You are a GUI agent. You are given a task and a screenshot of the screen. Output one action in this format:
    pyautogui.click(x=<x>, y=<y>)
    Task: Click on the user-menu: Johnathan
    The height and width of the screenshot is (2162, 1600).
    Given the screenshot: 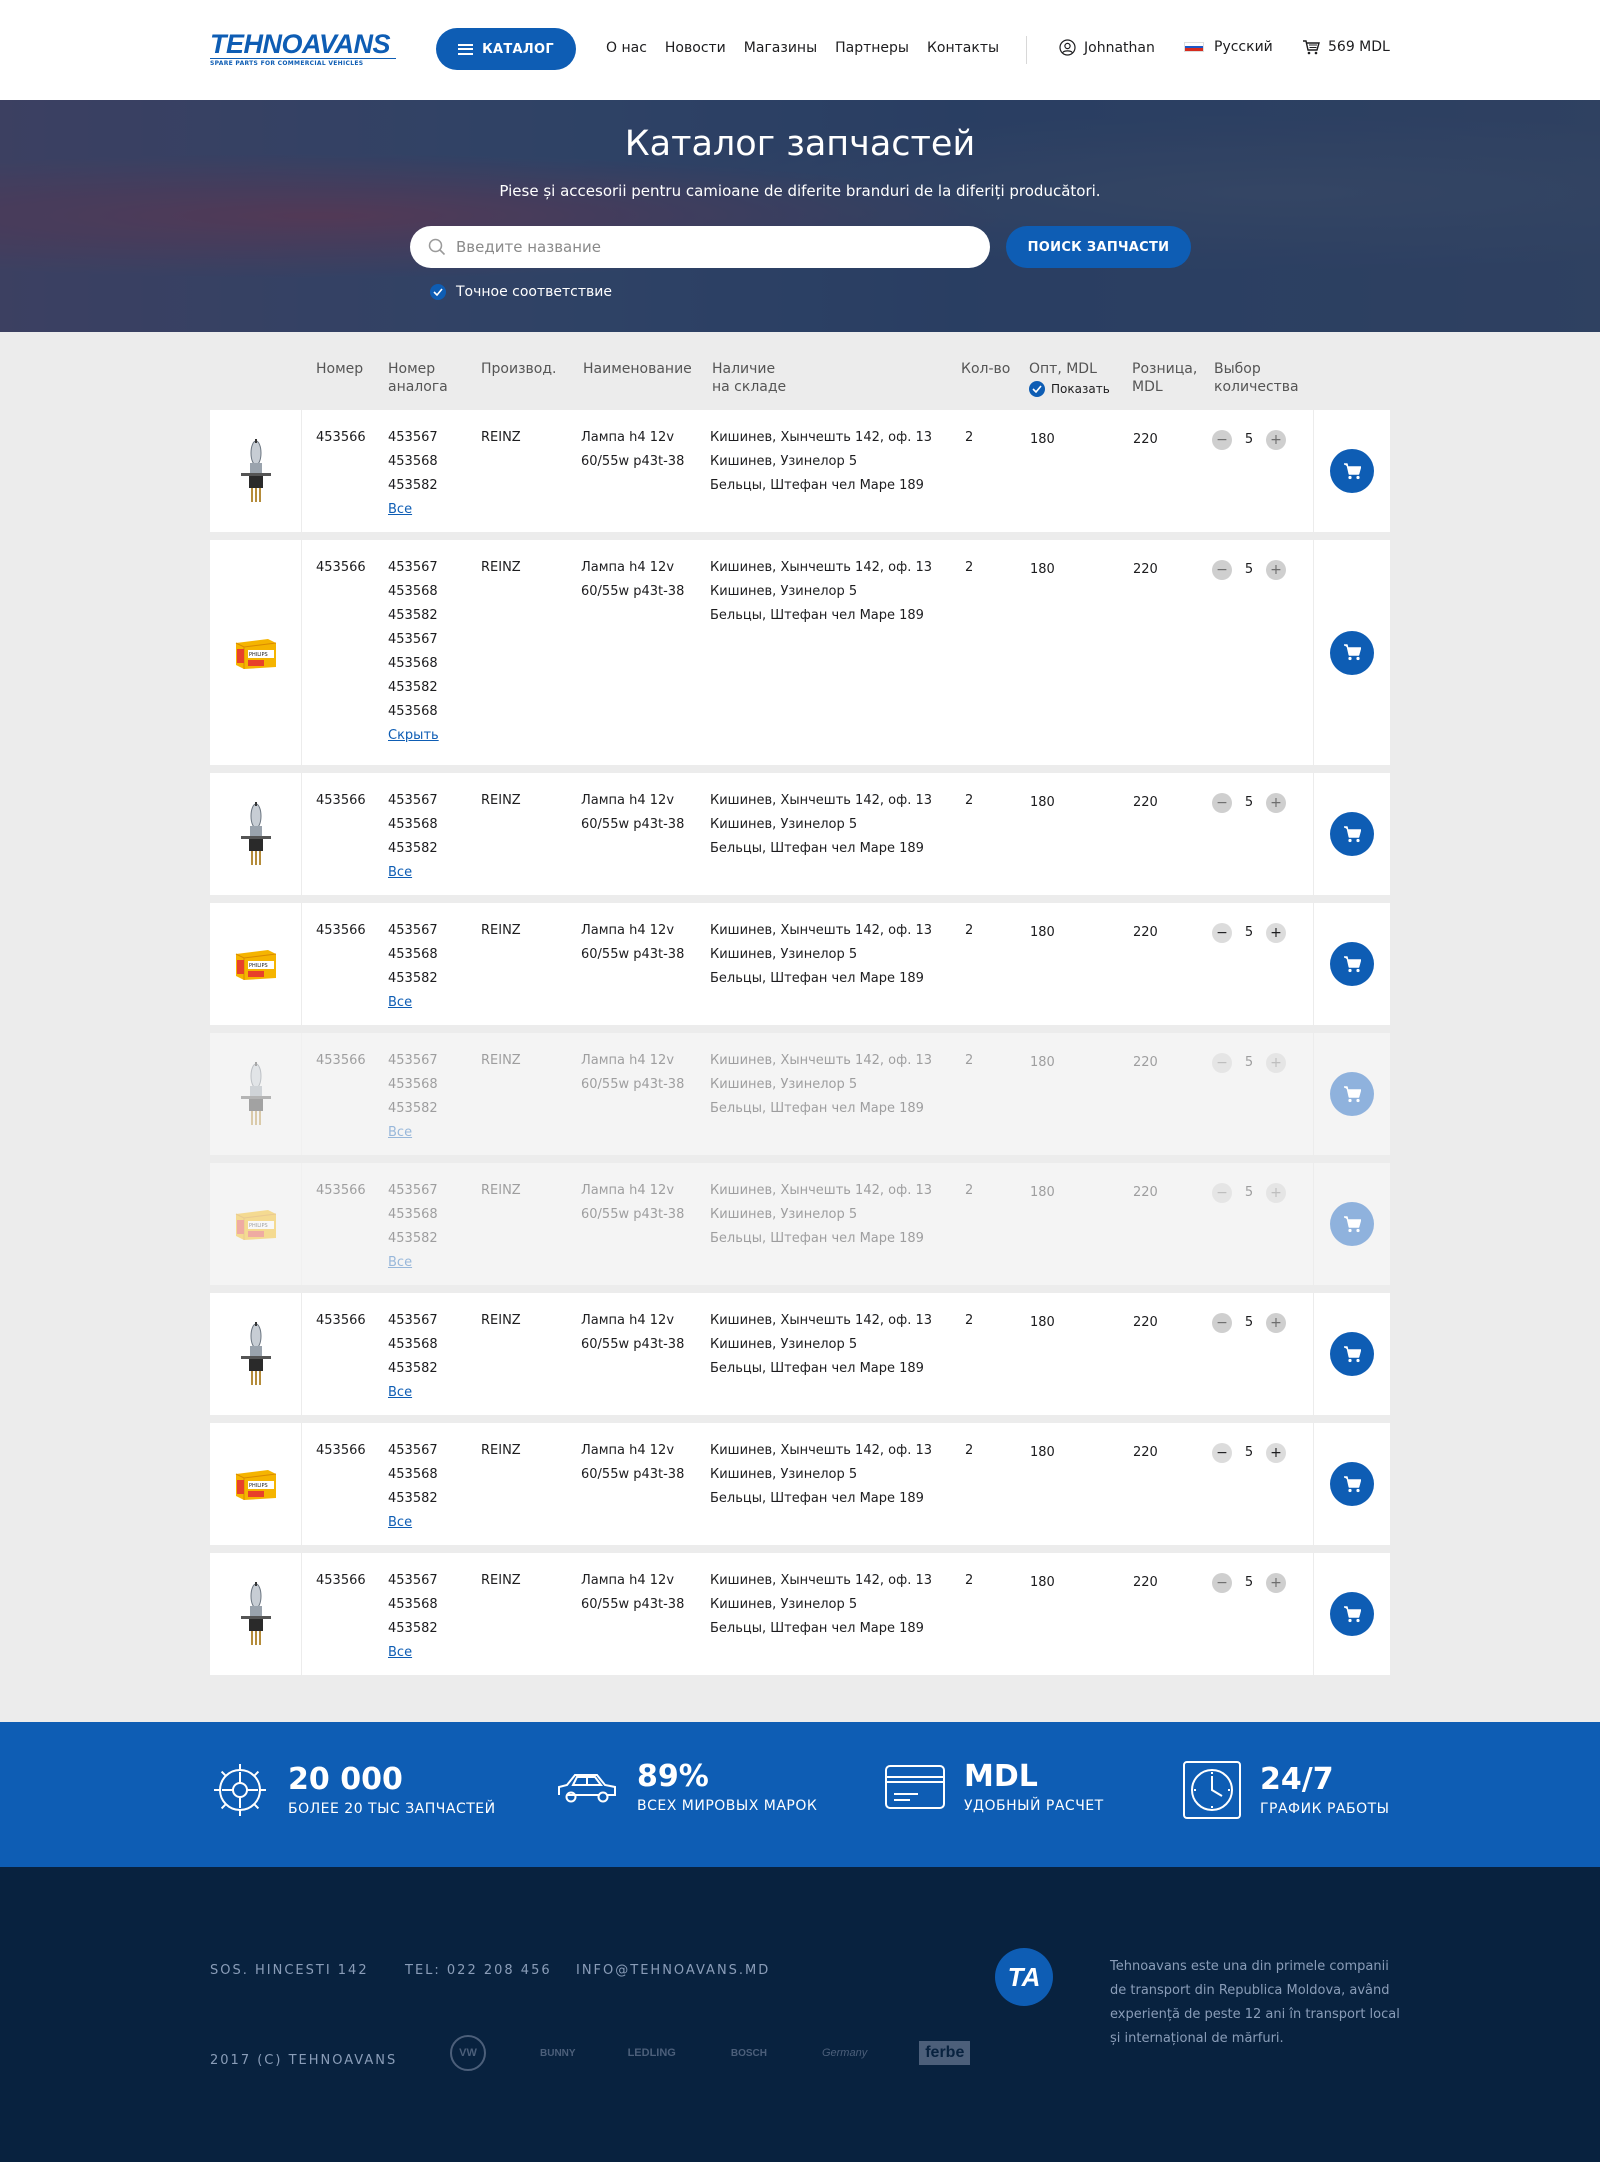 What is the action you would take?
    pyautogui.click(x=1107, y=47)
    